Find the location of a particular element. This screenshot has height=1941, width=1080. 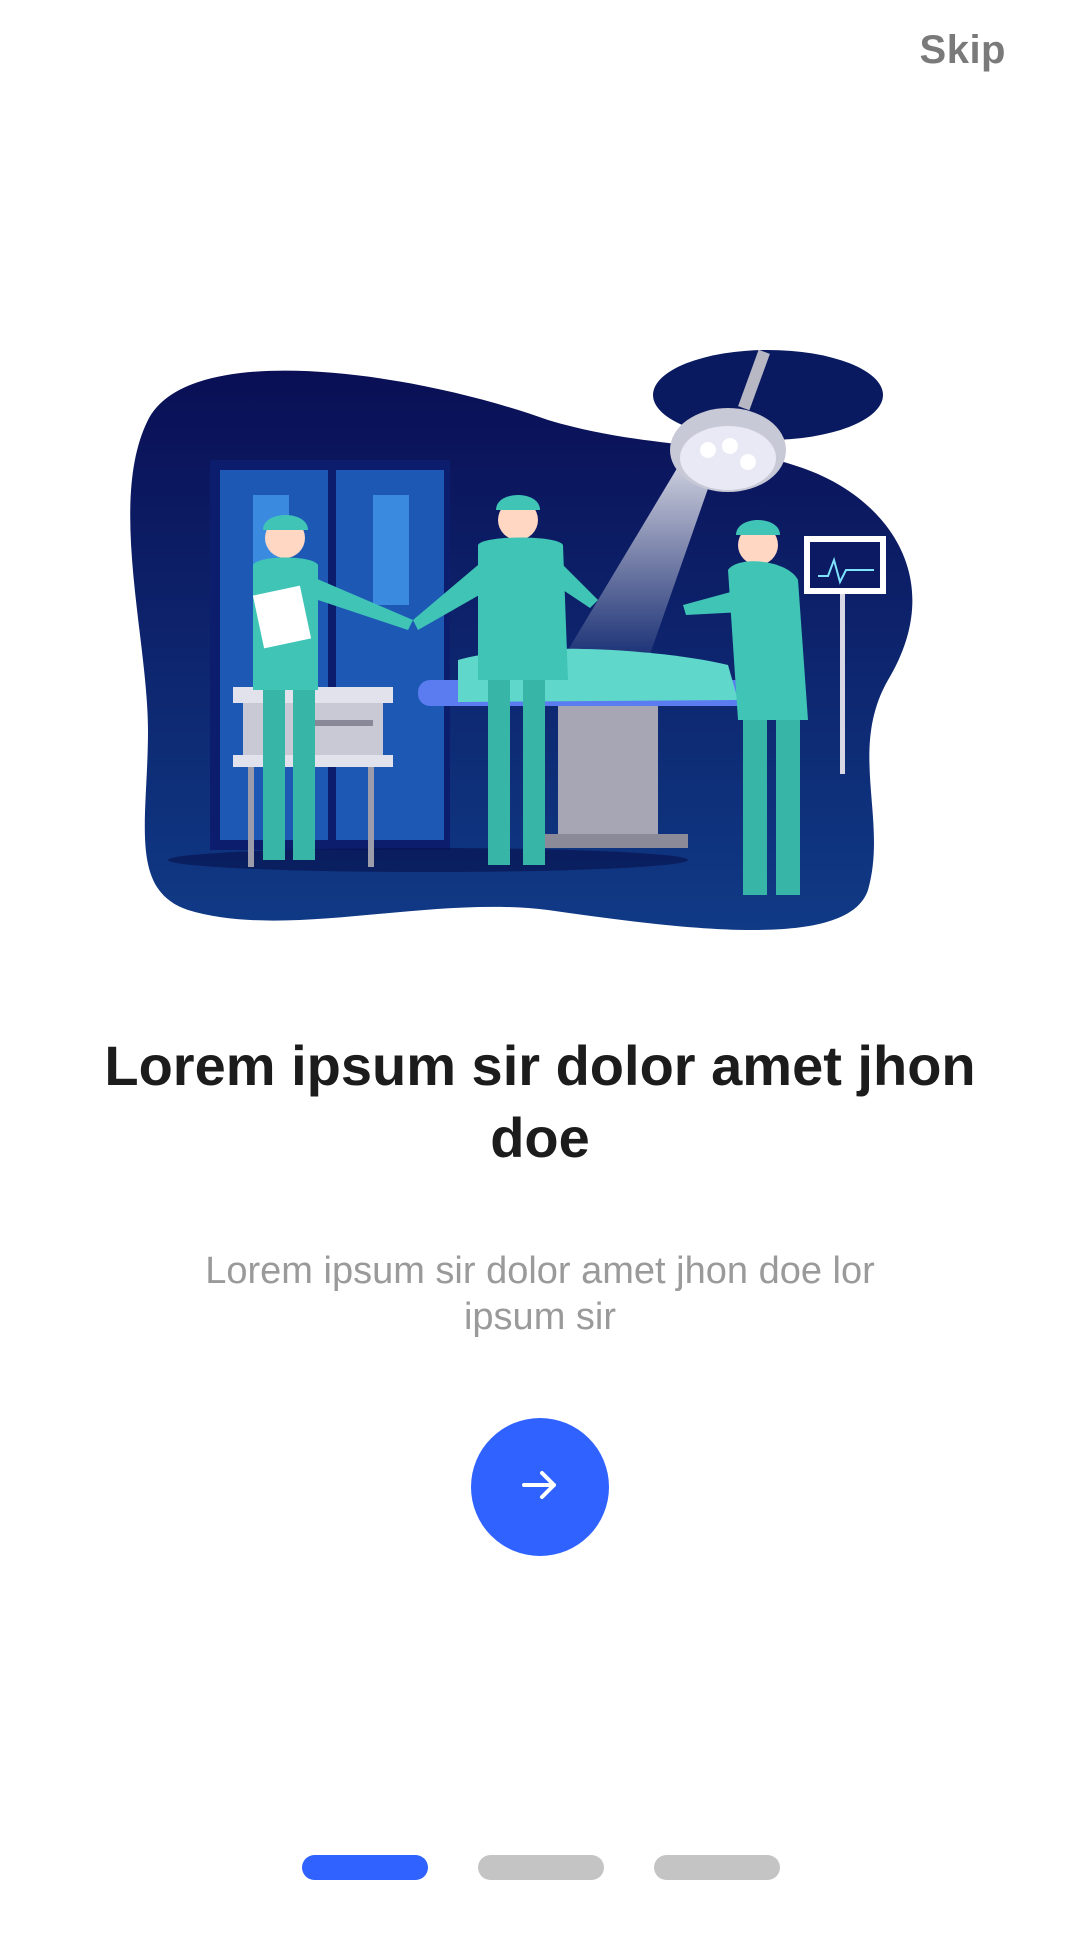

pagination-indicator is located at coordinates (541, 1867).